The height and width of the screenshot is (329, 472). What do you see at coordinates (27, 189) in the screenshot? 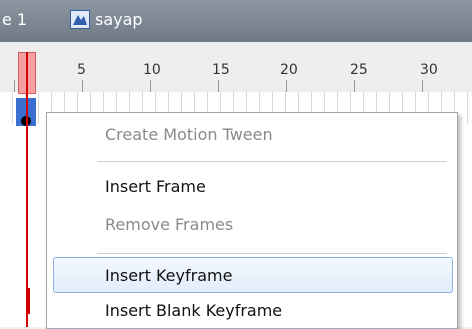
I see `playhead-line` at bounding box center [27, 189].